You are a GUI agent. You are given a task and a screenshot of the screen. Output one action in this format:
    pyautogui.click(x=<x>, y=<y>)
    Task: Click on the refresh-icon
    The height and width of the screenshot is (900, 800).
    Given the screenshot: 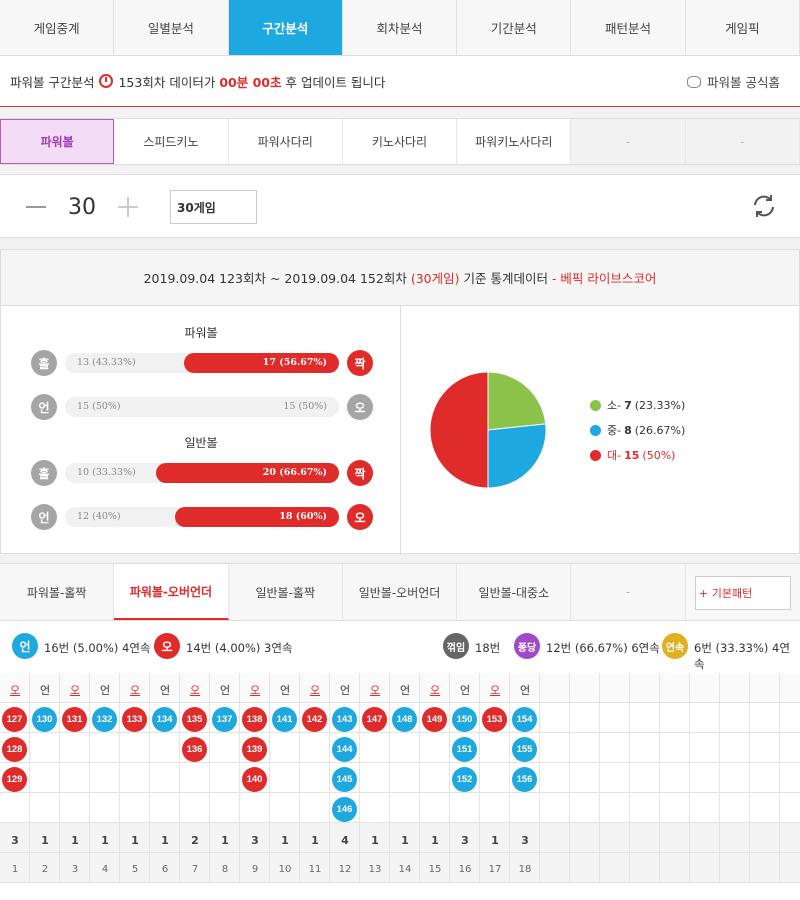 What is the action you would take?
    pyautogui.click(x=764, y=206)
    